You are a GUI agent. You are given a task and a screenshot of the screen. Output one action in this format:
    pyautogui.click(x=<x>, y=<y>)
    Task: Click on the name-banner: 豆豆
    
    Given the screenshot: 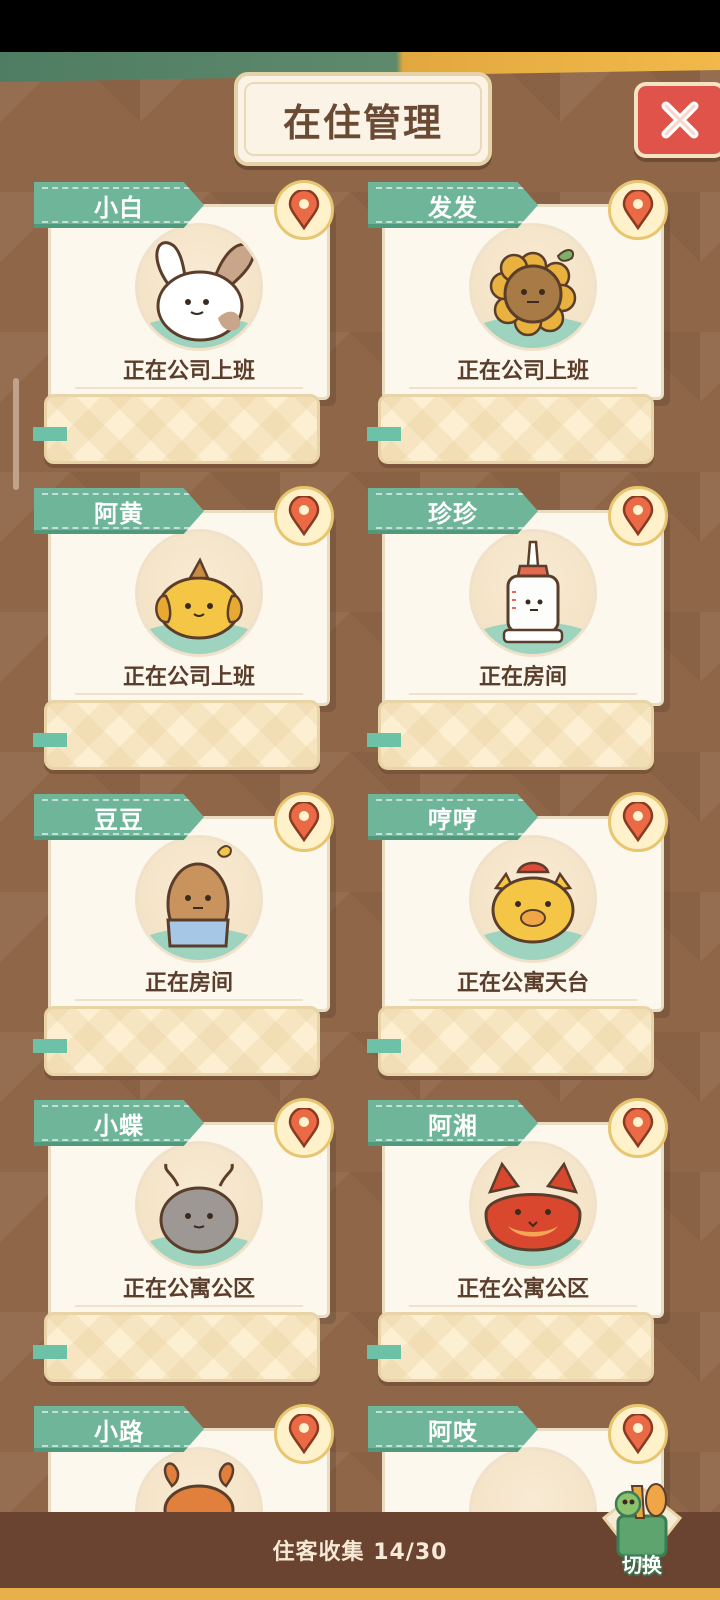 What is the action you would take?
    pyautogui.click(x=119, y=817)
    